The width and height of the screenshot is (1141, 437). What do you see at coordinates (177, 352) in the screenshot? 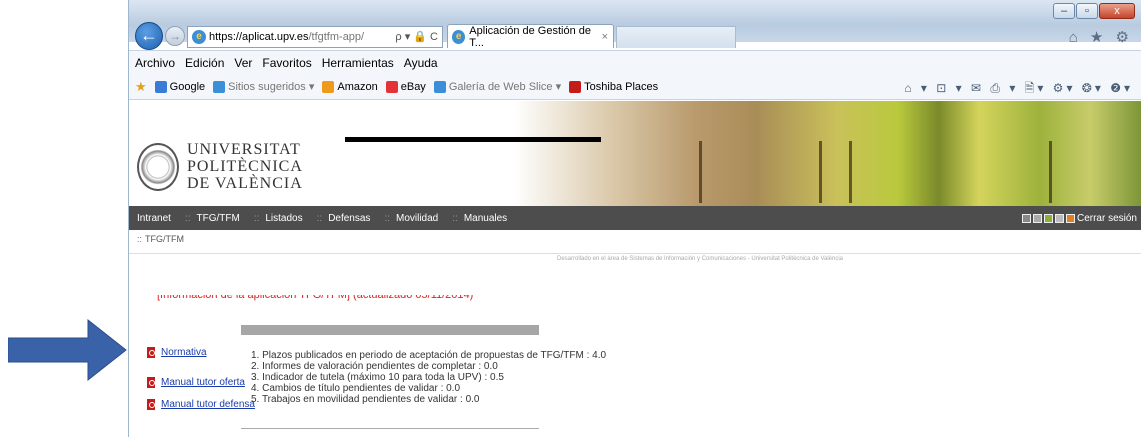
I see `link-normativa: Normativa` at bounding box center [177, 352].